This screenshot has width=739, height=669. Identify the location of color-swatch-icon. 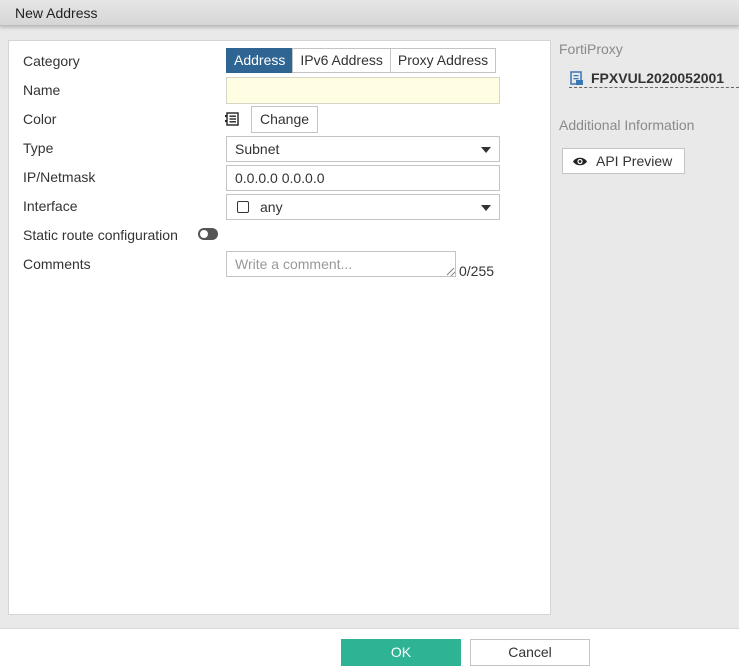
(232, 119).